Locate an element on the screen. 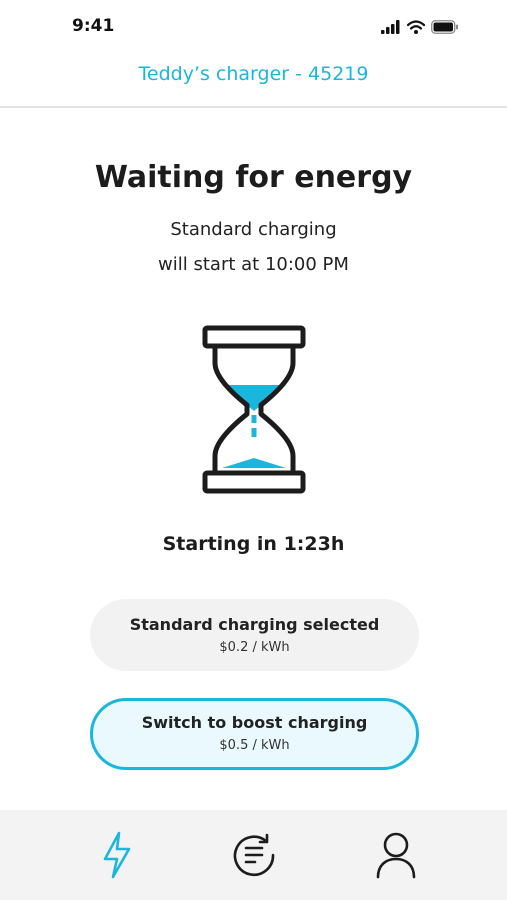  status-bar: 9:41 is located at coordinates (253, 25).